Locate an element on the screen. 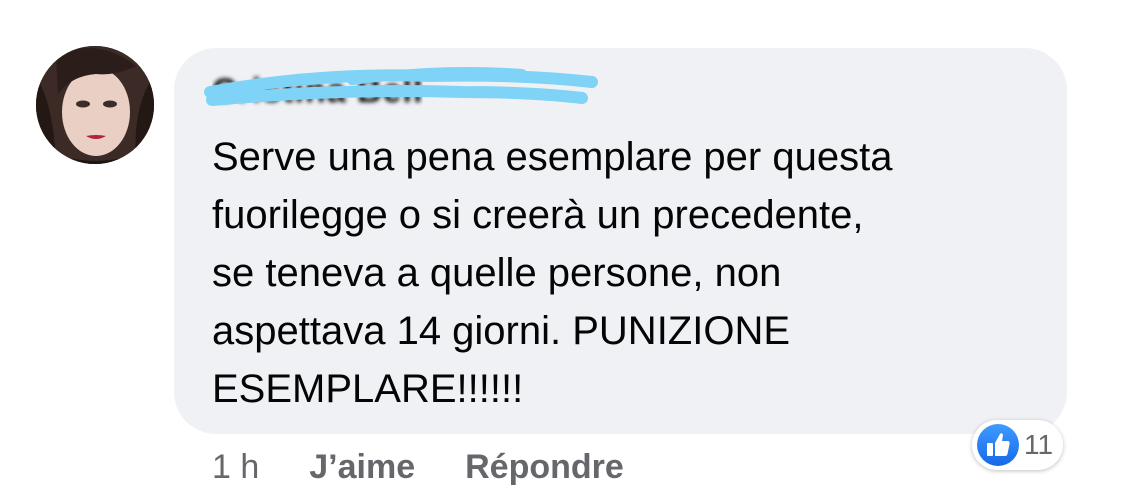  reply-button: Répondre is located at coordinates (544, 467).